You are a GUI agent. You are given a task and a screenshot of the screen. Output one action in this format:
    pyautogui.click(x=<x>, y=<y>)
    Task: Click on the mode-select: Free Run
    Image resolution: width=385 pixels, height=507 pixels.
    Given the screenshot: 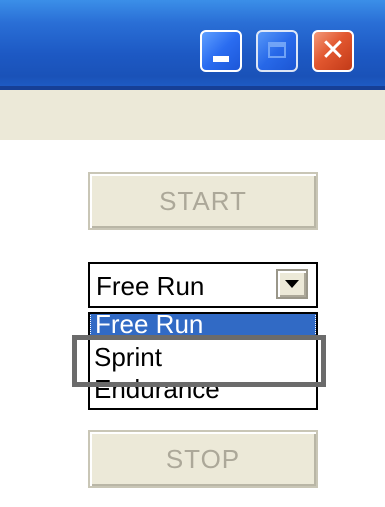 What is the action you would take?
    pyautogui.click(x=203, y=285)
    